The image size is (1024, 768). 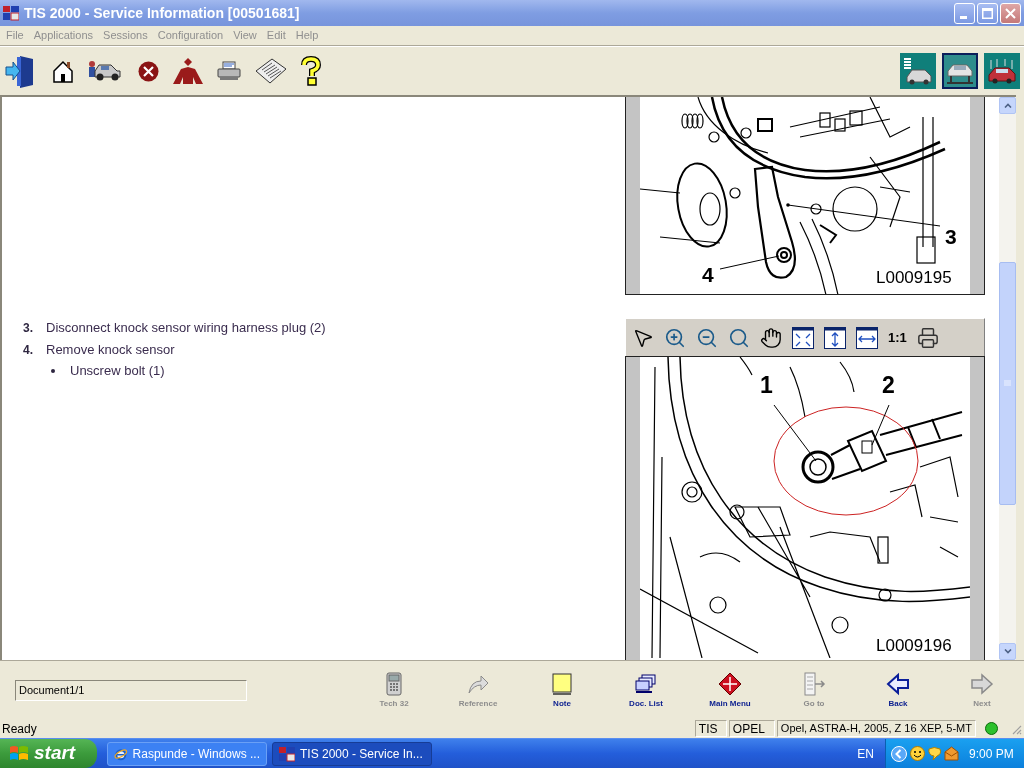 I want to click on maximize-button, so click(x=987, y=13).